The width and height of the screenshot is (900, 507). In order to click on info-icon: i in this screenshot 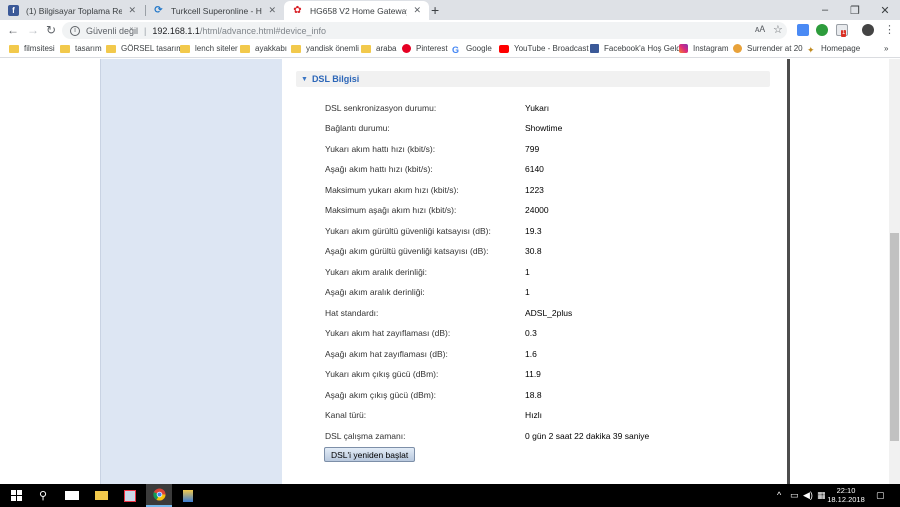, I will do `click(75, 30)`.